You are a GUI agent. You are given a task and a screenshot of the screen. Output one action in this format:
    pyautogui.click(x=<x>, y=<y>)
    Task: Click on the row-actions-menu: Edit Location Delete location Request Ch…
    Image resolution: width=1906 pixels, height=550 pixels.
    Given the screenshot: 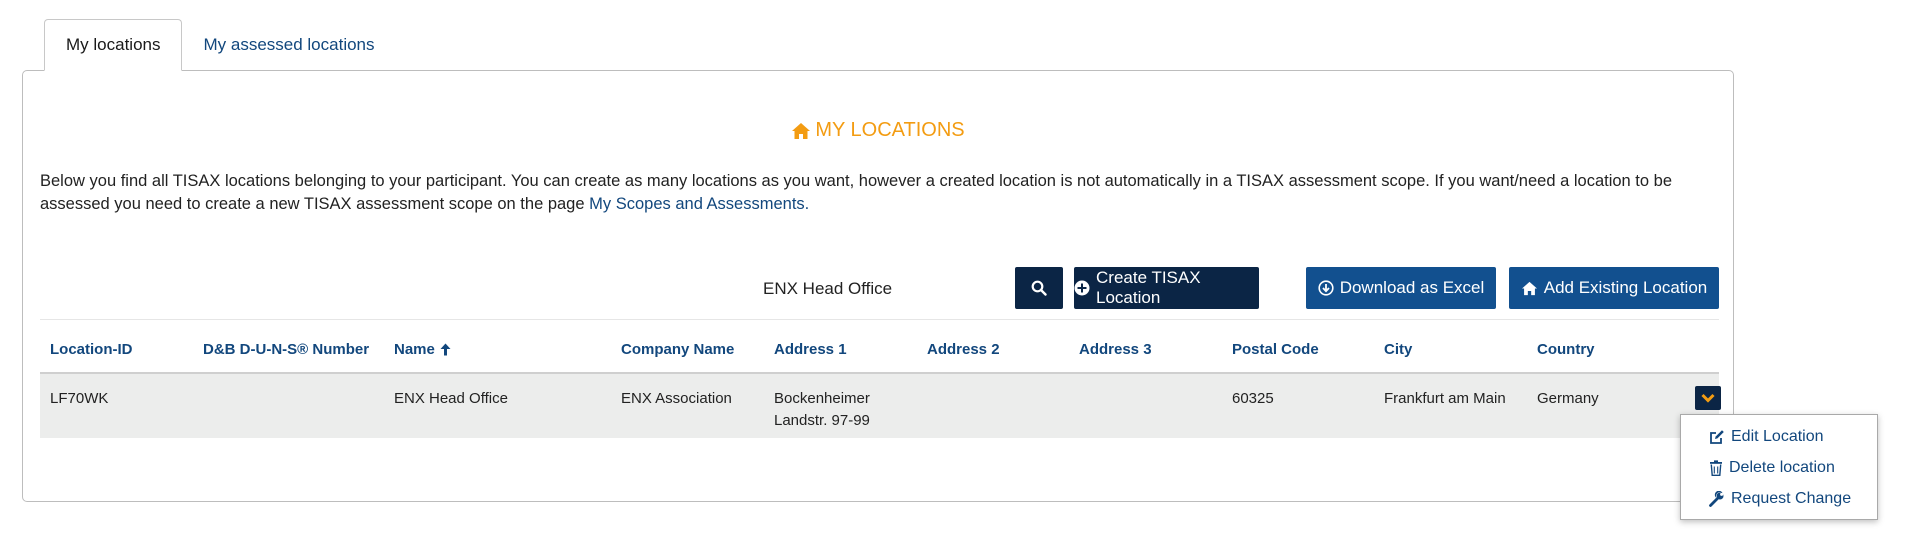 What is the action you would take?
    pyautogui.click(x=1779, y=467)
    